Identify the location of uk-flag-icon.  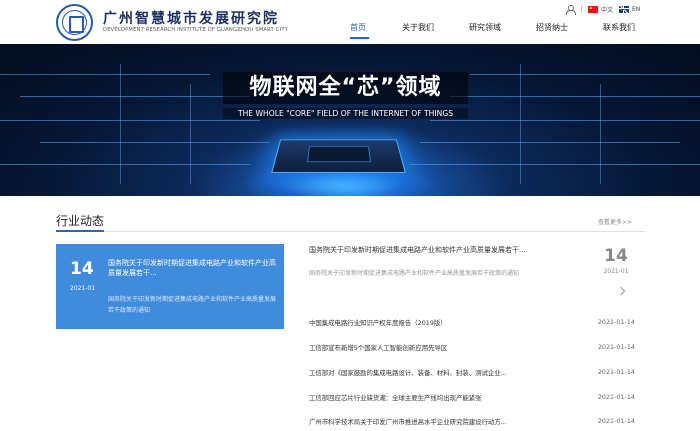
(624, 9).